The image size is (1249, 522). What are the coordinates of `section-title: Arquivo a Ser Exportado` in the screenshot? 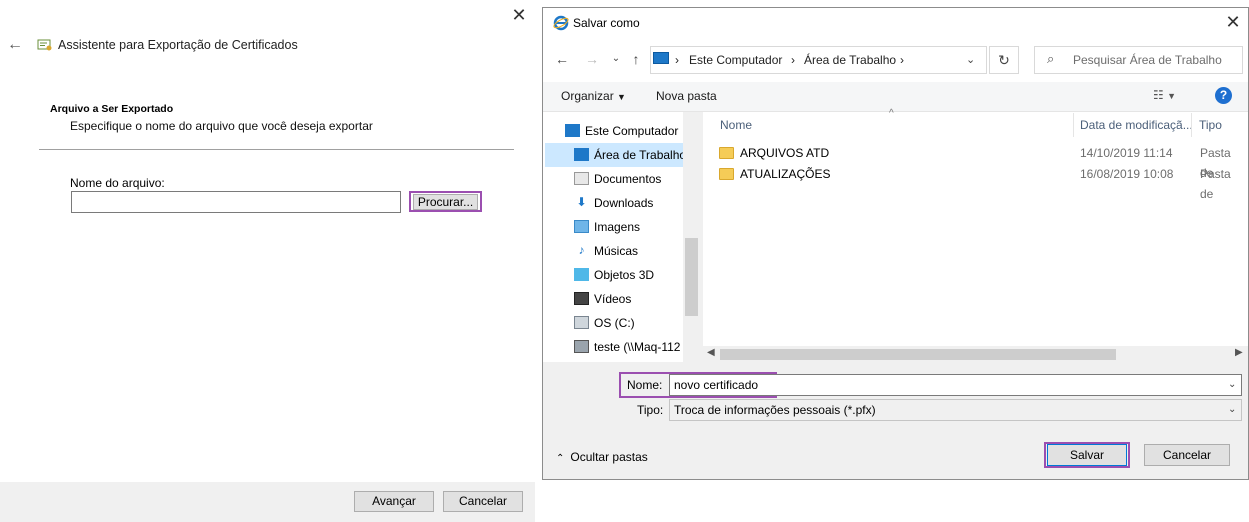 It's located at (112, 109).